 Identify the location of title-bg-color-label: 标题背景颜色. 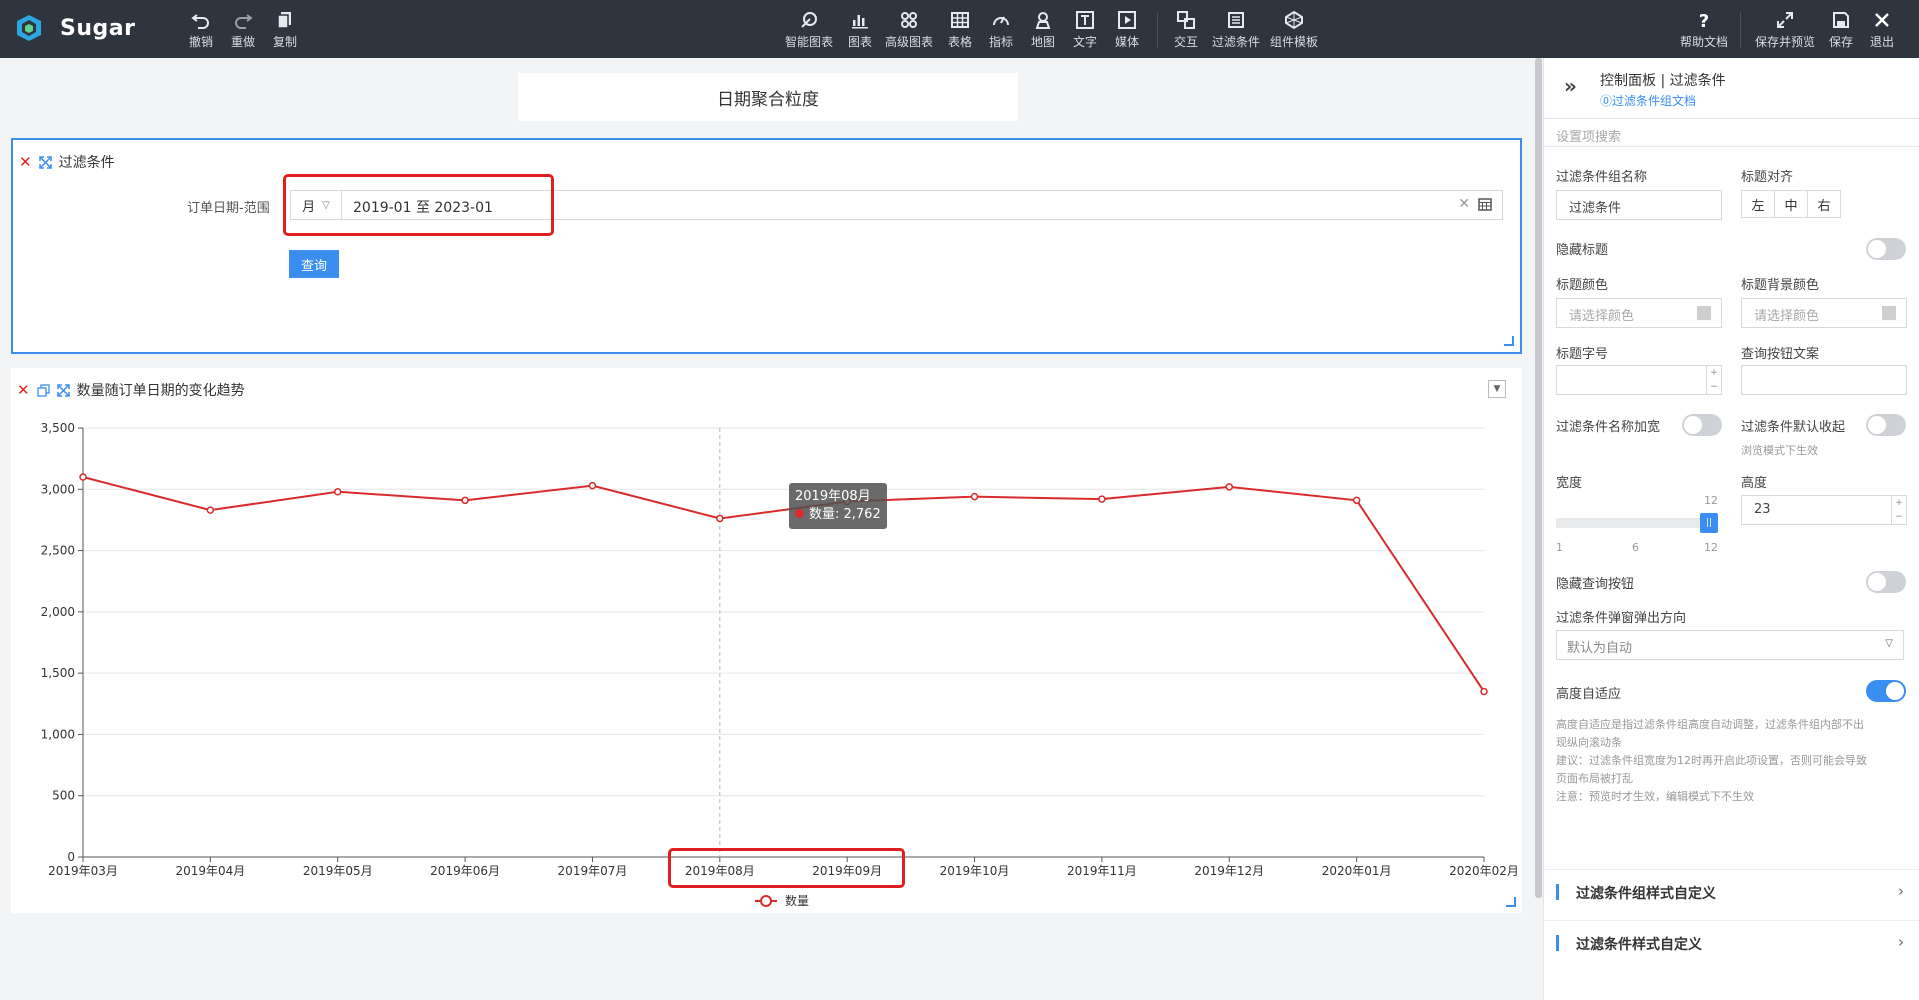
(1780, 285).